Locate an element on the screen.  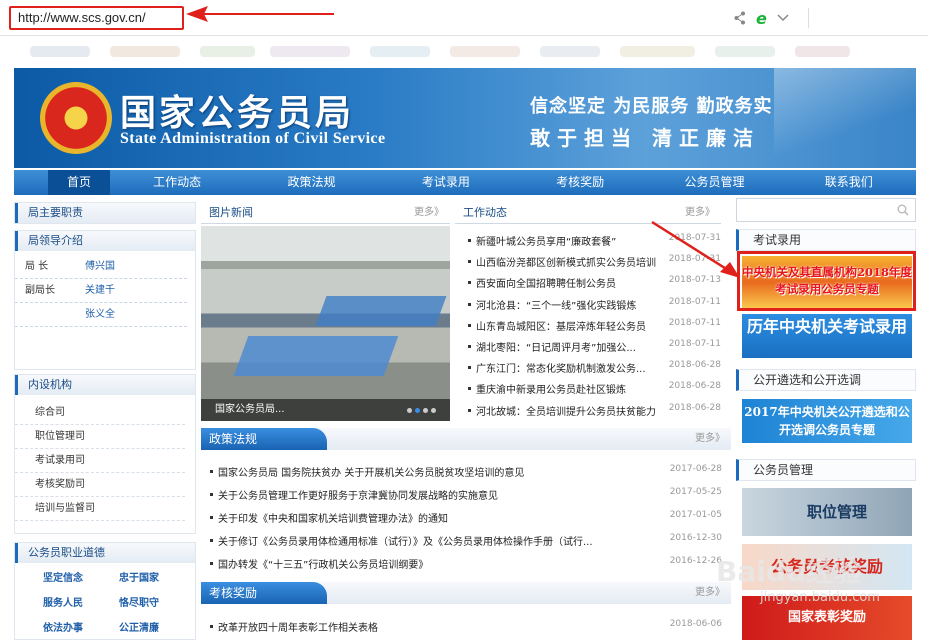
ethics-heading: 公务员职业道德 is located at coordinates (105, 553).